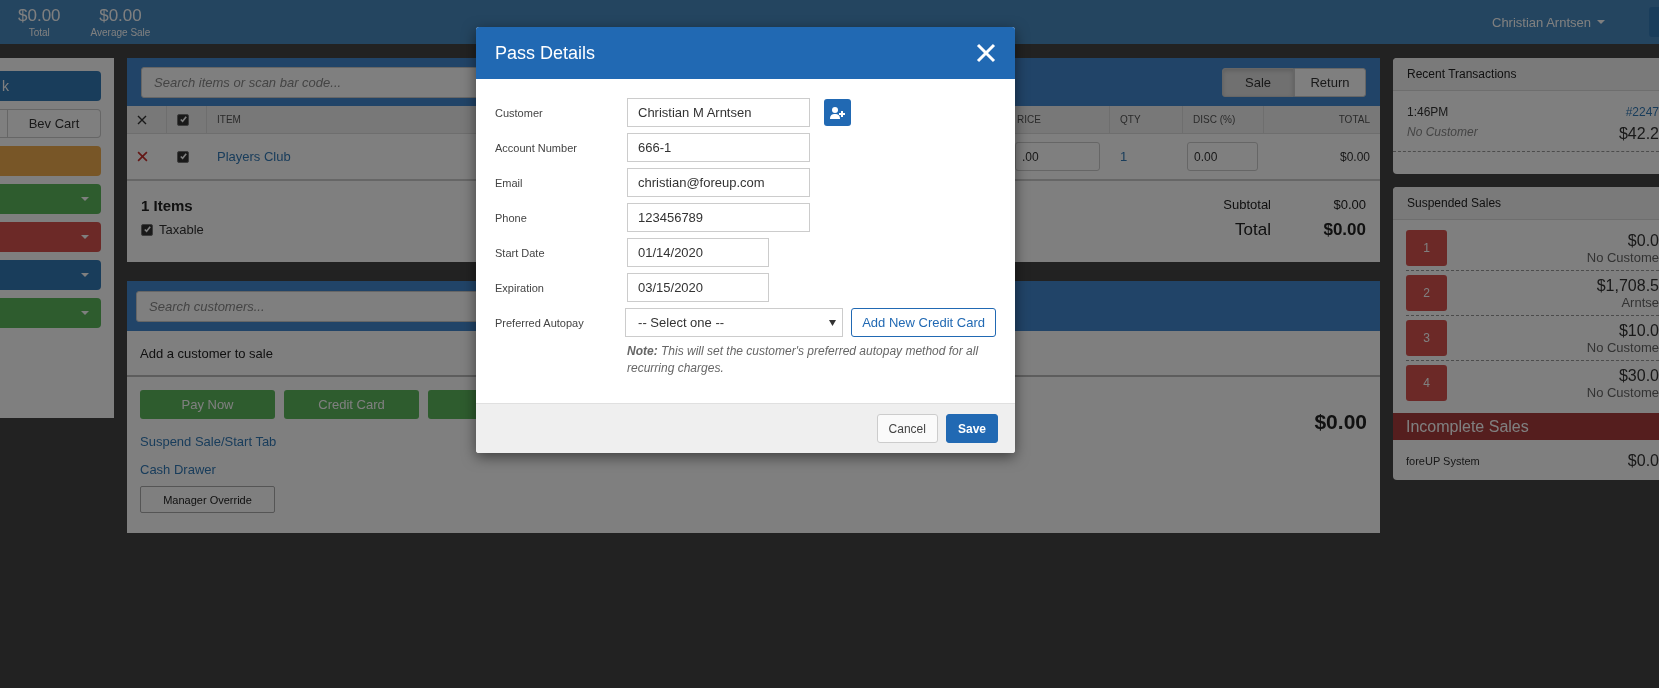  Describe the element at coordinates (1124, 156) in the screenshot. I see `quantity-link: 1` at that location.